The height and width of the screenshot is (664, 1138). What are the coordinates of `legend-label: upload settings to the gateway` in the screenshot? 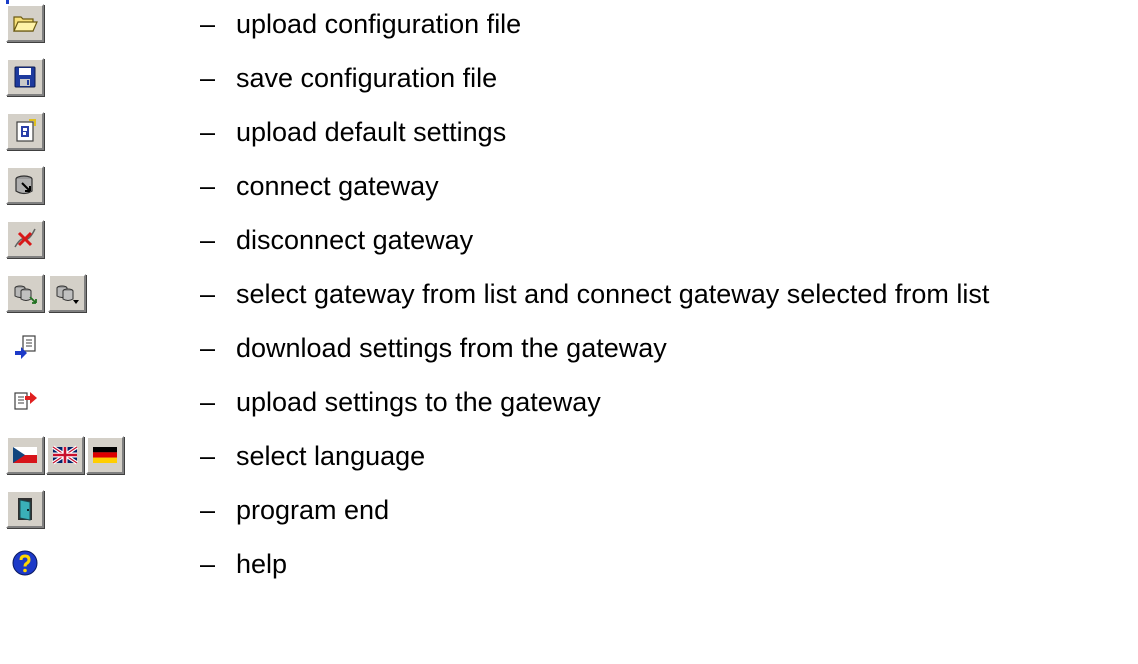 It's located at (418, 402).